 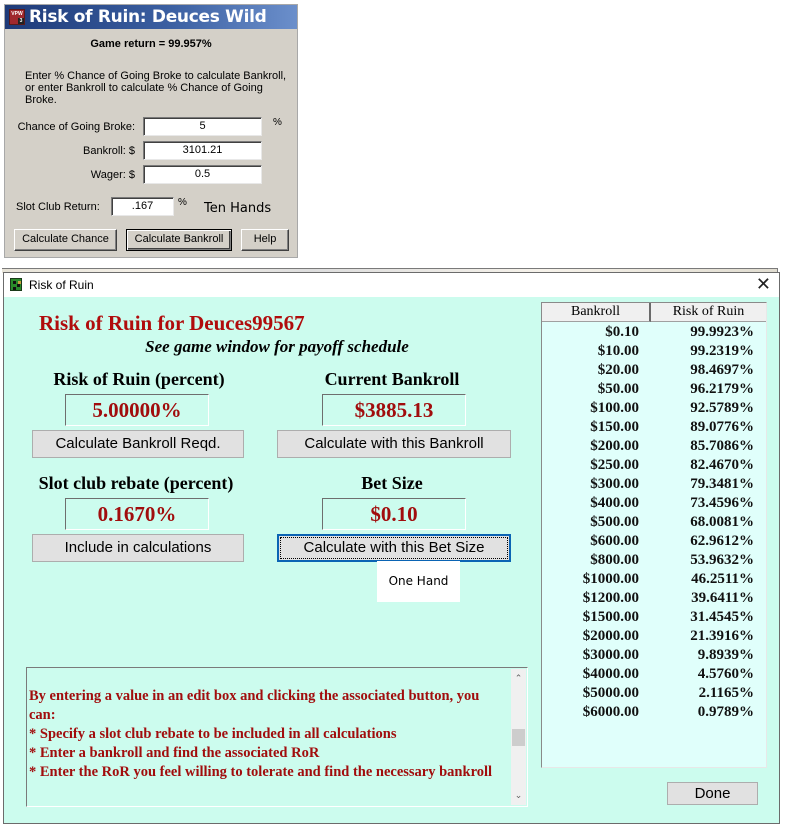 What do you see at coordinates (654, 503) in the screenshot?
I see `table-row: $400.00 73.4596%` at bounding box center [654, 503].